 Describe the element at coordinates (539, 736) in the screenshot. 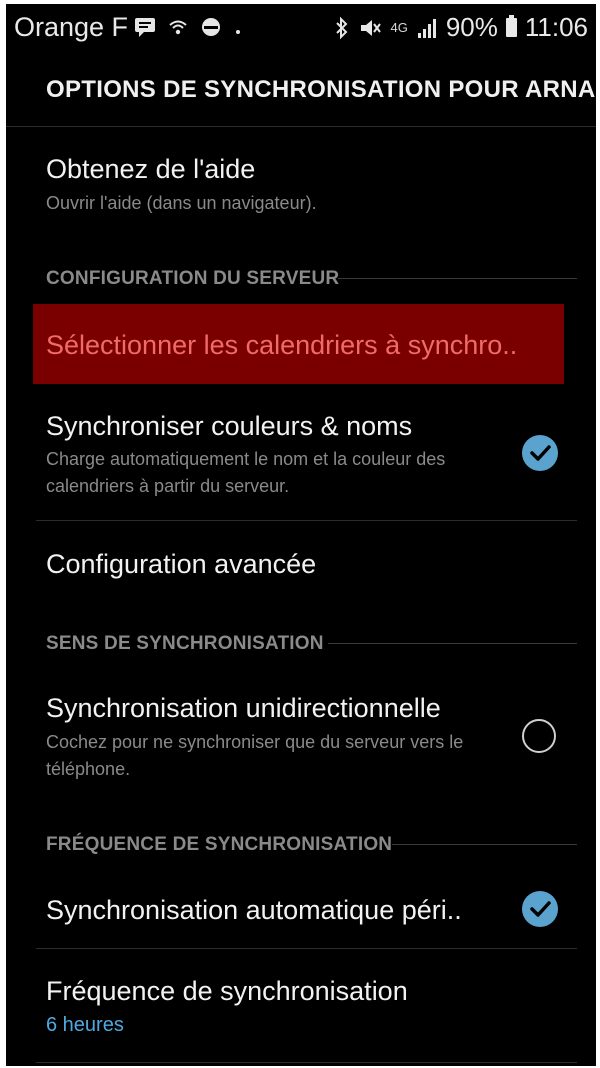

I see `one-way-sync-checkbox` at that location.